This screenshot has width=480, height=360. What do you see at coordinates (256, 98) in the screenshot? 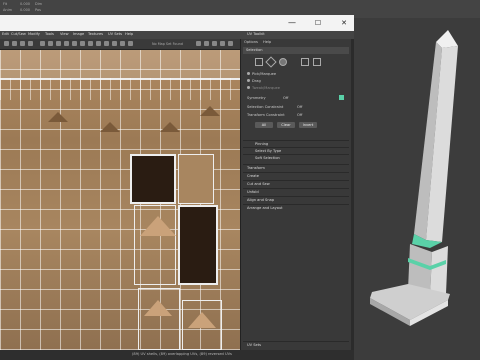
I see `symmetry-label: Symmetry` at bounding box center [256, 98].